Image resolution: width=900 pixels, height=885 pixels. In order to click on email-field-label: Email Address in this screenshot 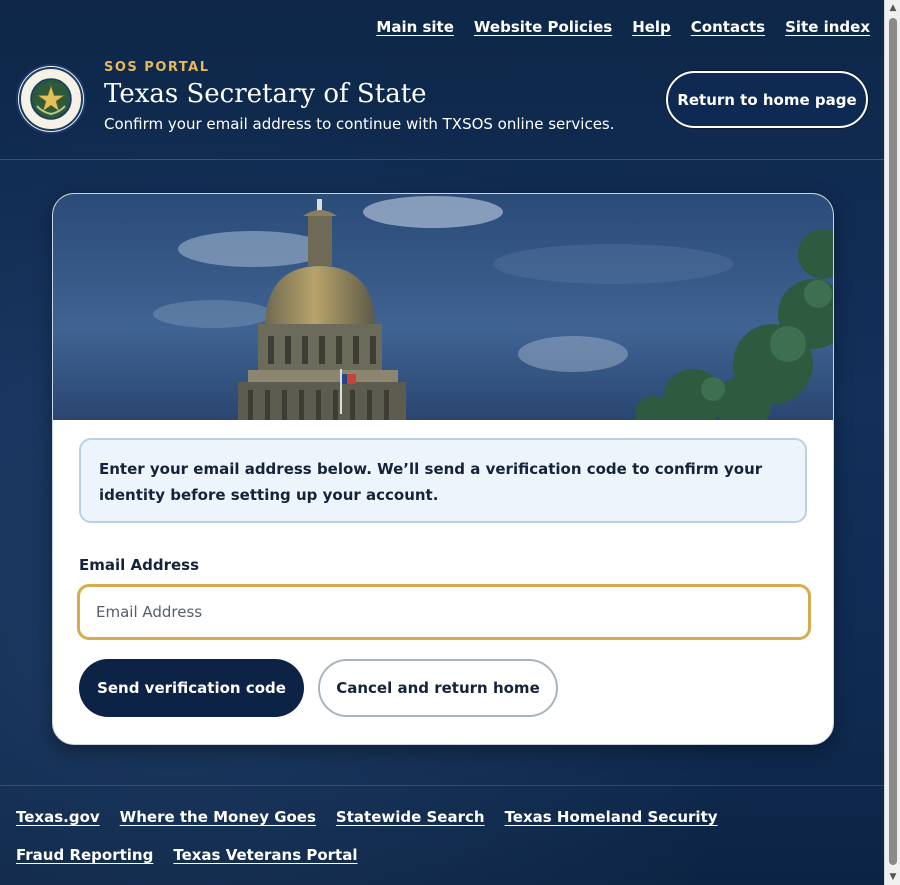, I will do `click(139, 565)`.